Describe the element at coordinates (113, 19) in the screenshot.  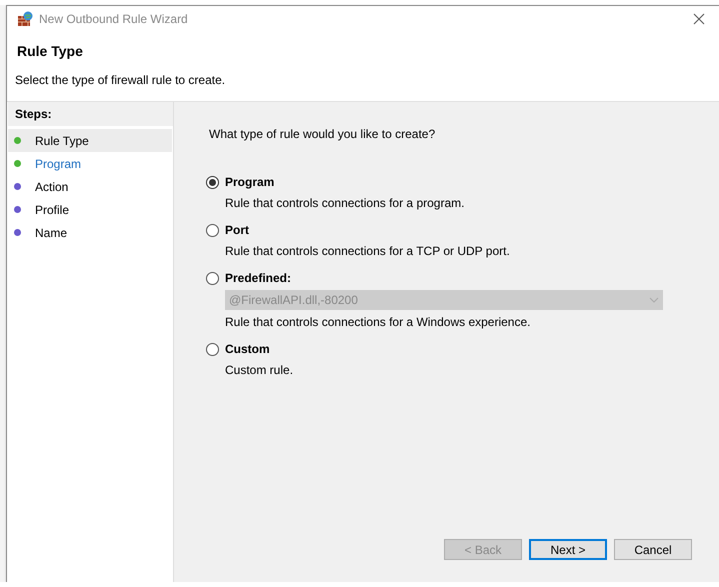
I see `window-title: New Outbound Rule Wizard` at that location.